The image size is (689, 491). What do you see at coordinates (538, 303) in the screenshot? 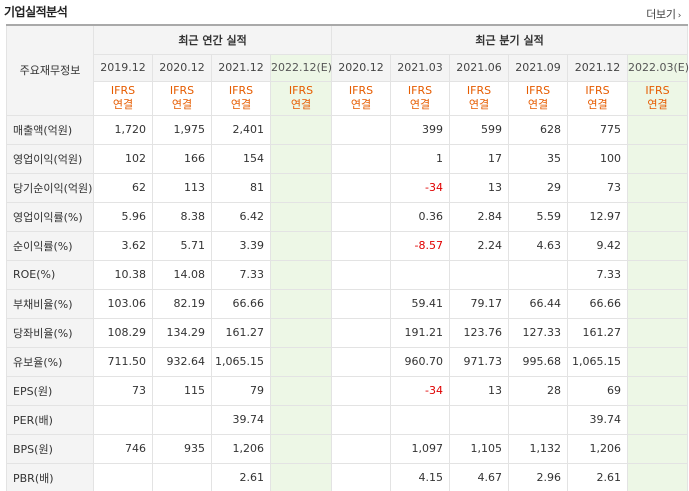
I see `table-cell: 66.44` at bounding box center [538, 303].